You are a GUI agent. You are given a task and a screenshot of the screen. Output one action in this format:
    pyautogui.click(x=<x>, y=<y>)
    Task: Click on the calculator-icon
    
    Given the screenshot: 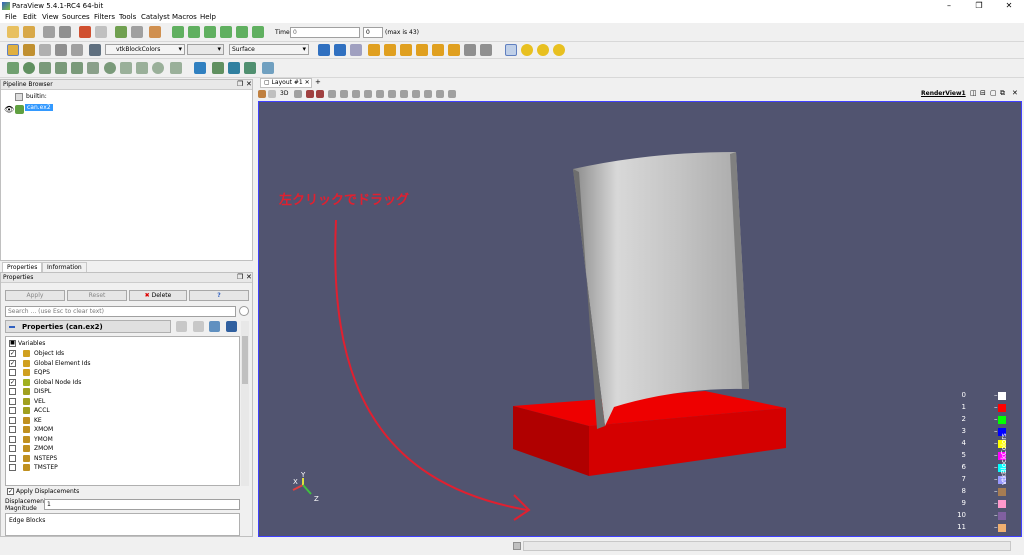 What is the action you would take?
    pyautogui.click(x=13, y=68)
    